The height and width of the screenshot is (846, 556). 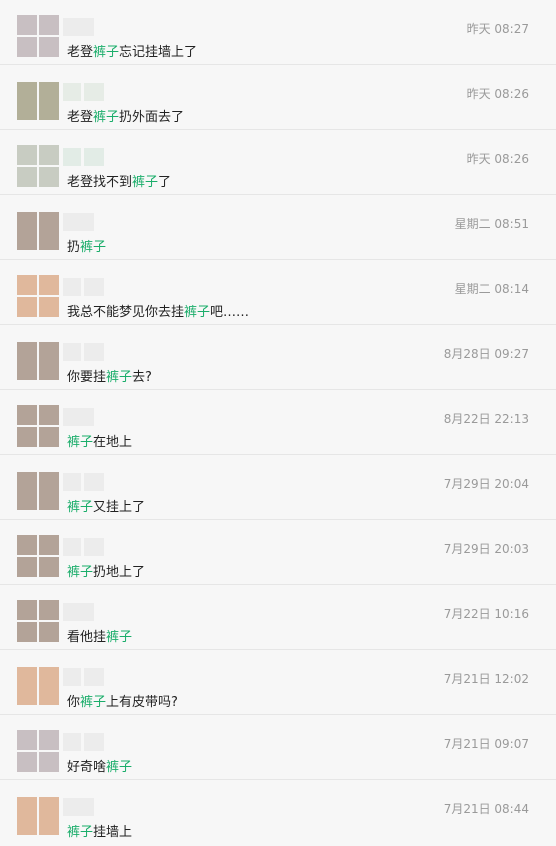 I want to click on conversation-row: 昨天 08:26 老登找不到裤子了, so click(x=278, y=162).